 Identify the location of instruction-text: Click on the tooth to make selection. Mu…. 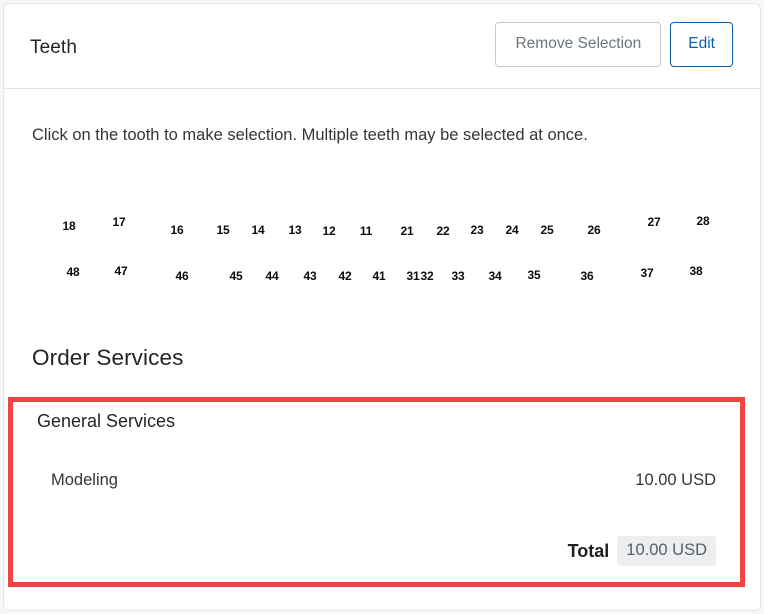
(310, 135).